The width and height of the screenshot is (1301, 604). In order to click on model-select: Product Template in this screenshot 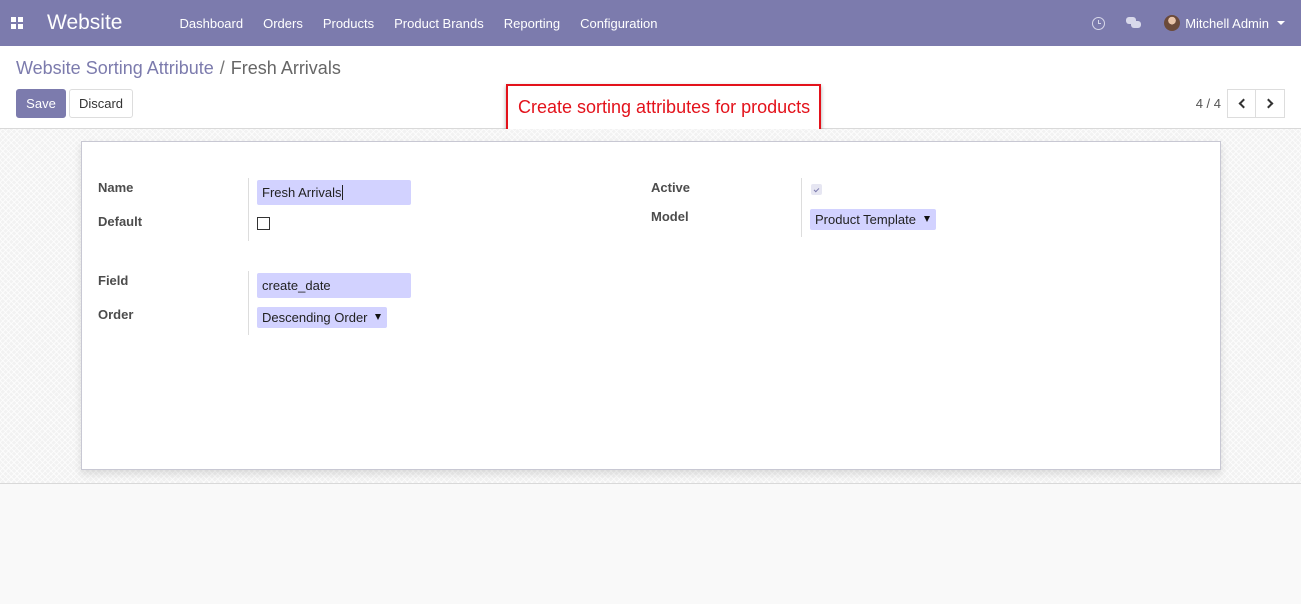, I will do `click(873, 219)`.